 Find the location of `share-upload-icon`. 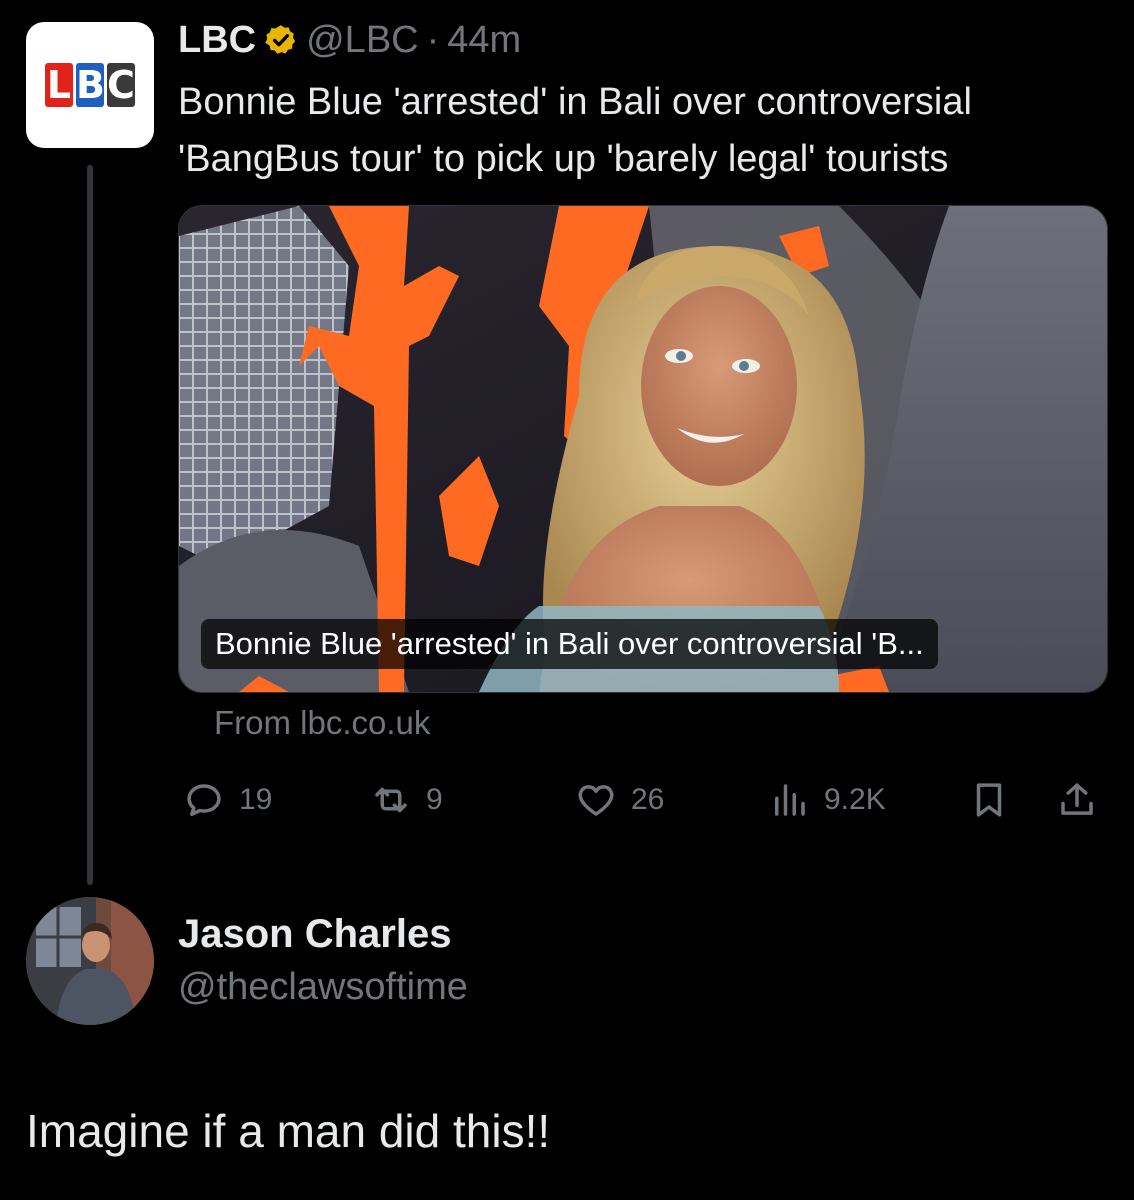

share-upload-icon is located at coordinates (1077, 799).